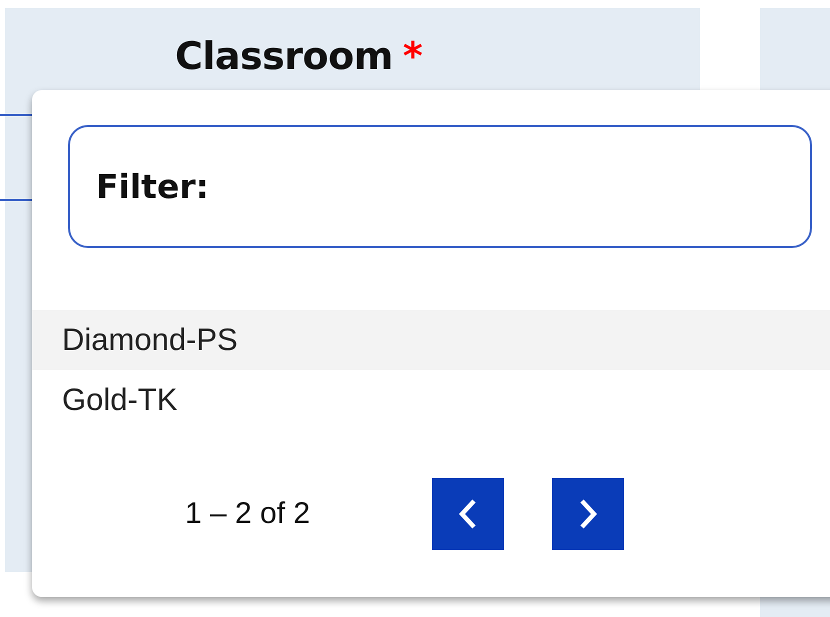 This screenshot has width=830, height=617. Describe the element at coordinates (412, 56) in the screenshot. I see `required-asterisk: *` at that location.